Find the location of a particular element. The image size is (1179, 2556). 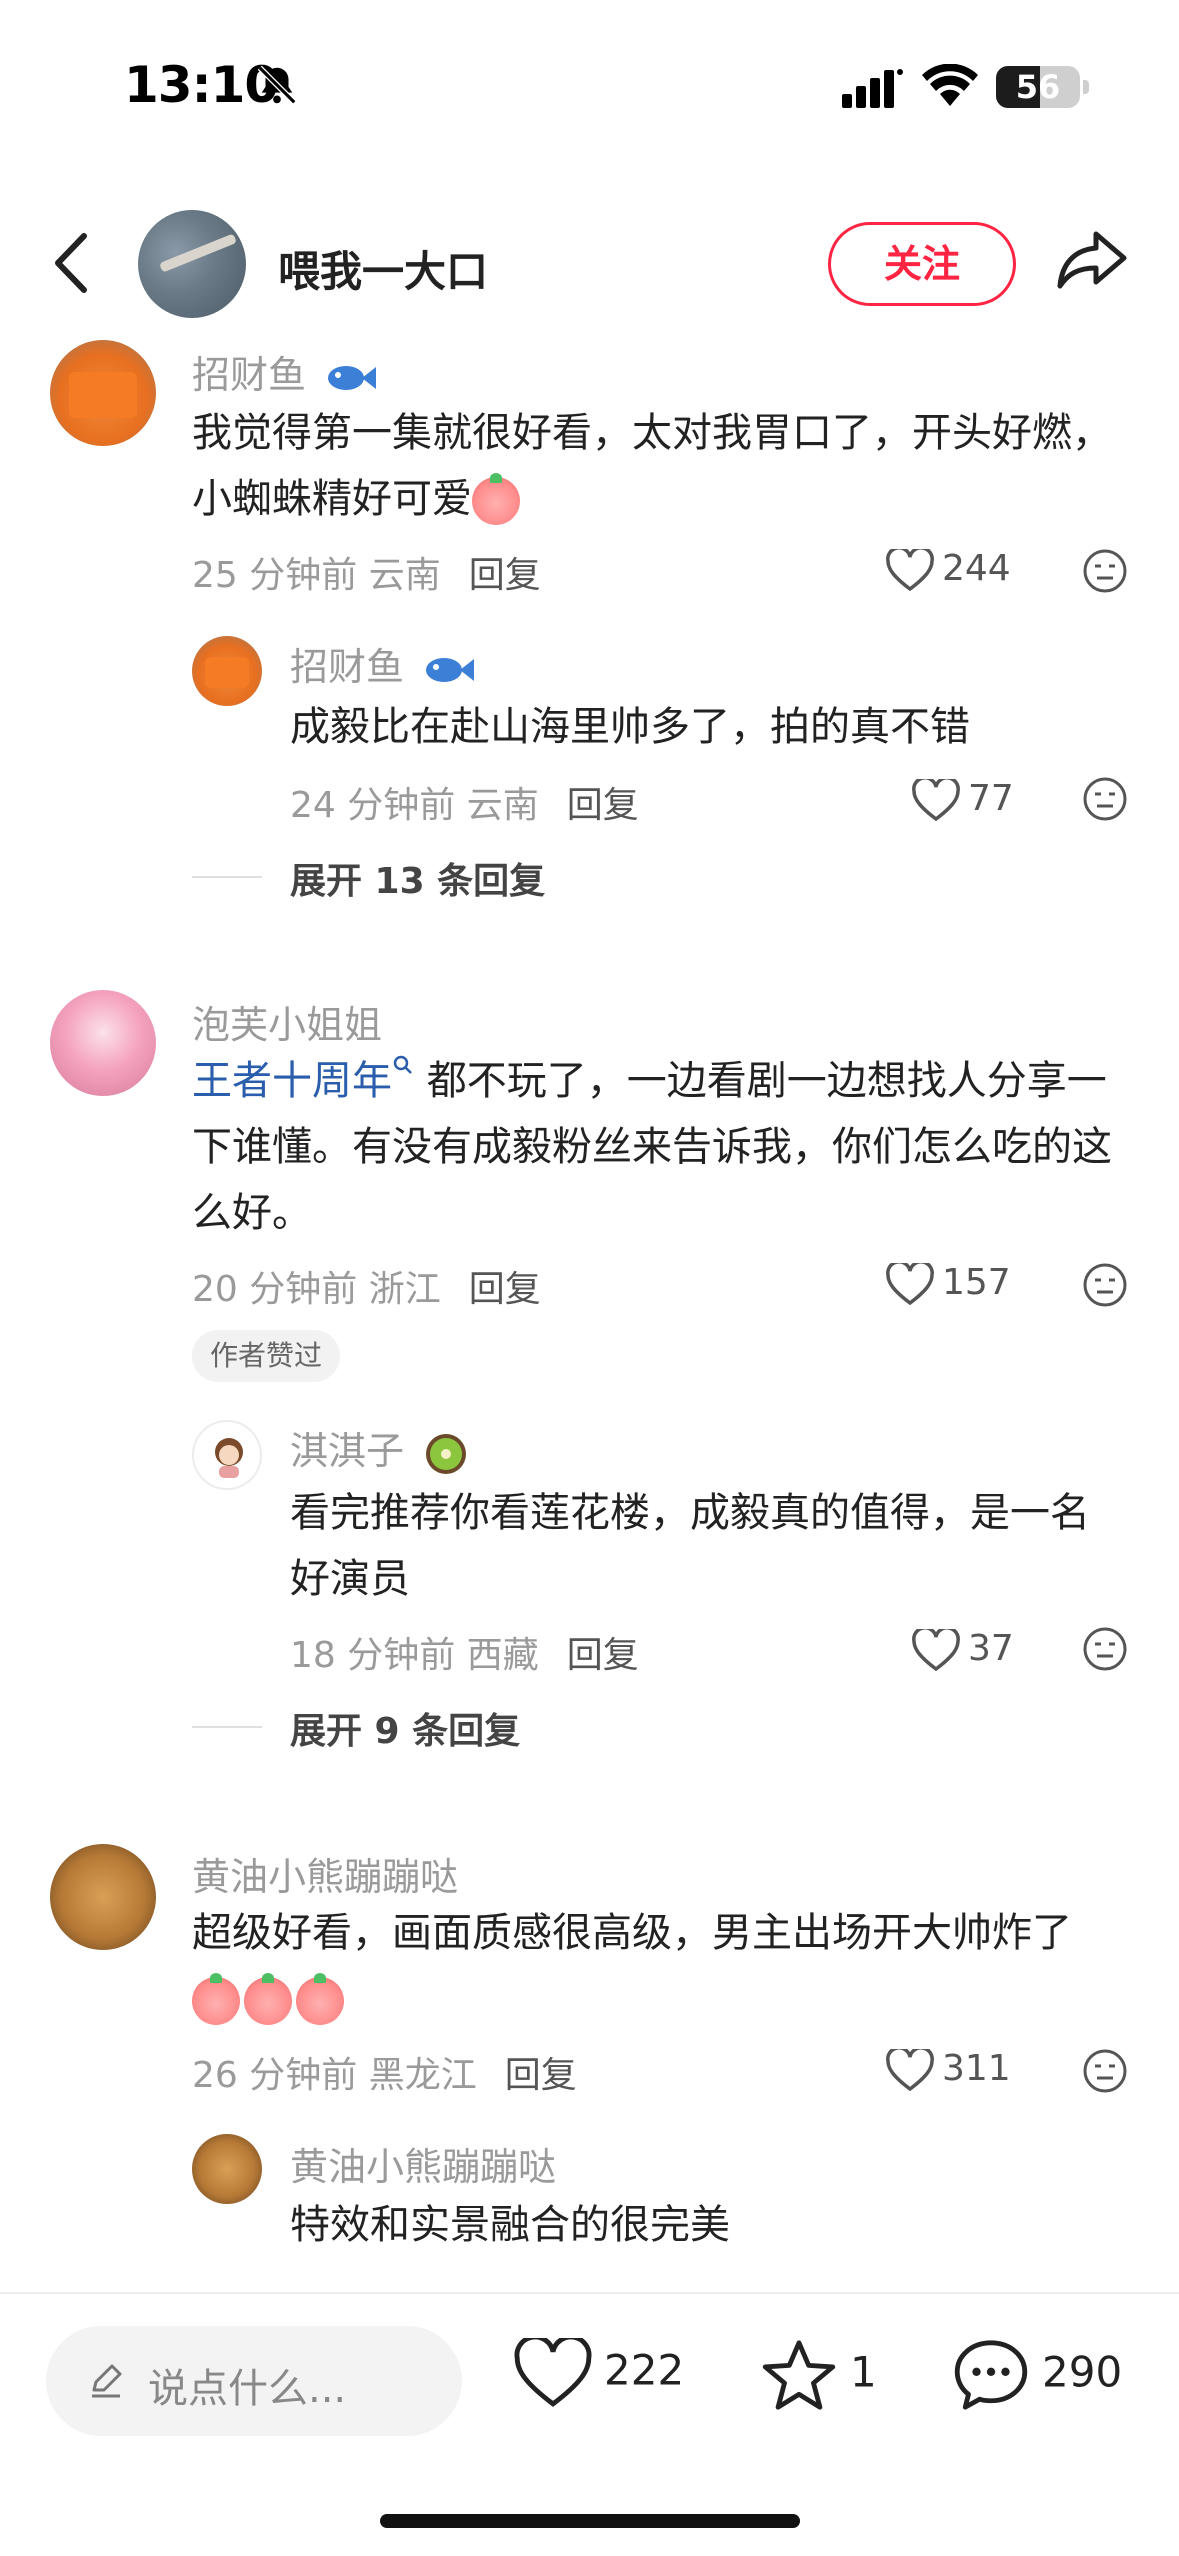

star-icon is located at coordinates (799, 2375).